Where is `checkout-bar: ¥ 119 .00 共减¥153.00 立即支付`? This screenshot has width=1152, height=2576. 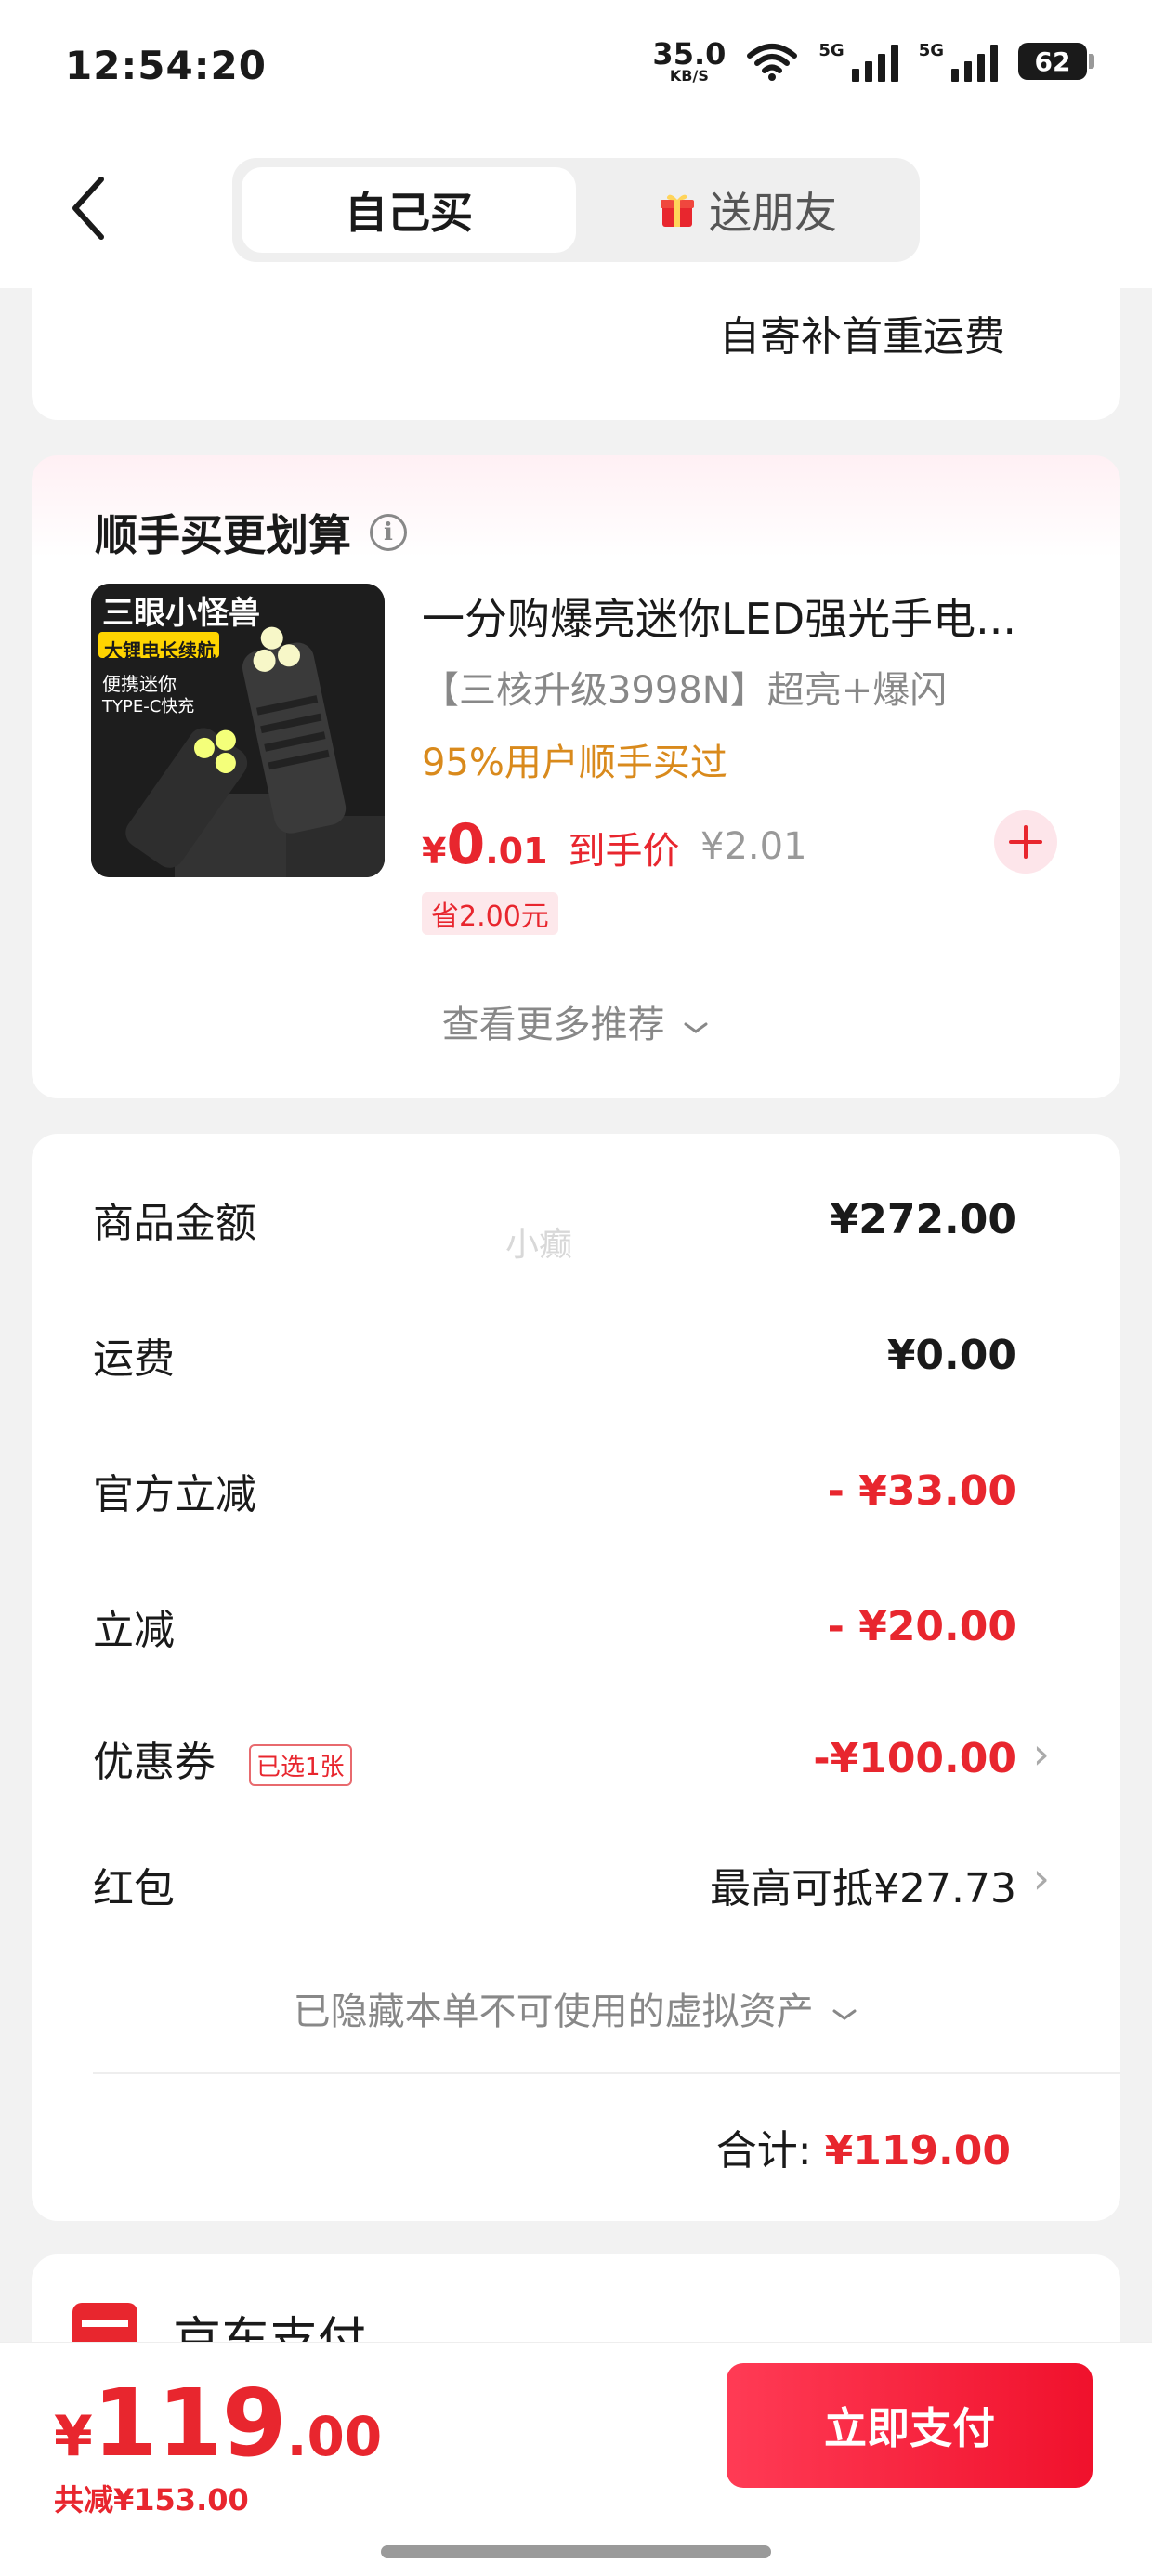
checkout-bar: ¥ 119 .00 共减¥153.00 立即支付 is located at coordinates (576, 2459).